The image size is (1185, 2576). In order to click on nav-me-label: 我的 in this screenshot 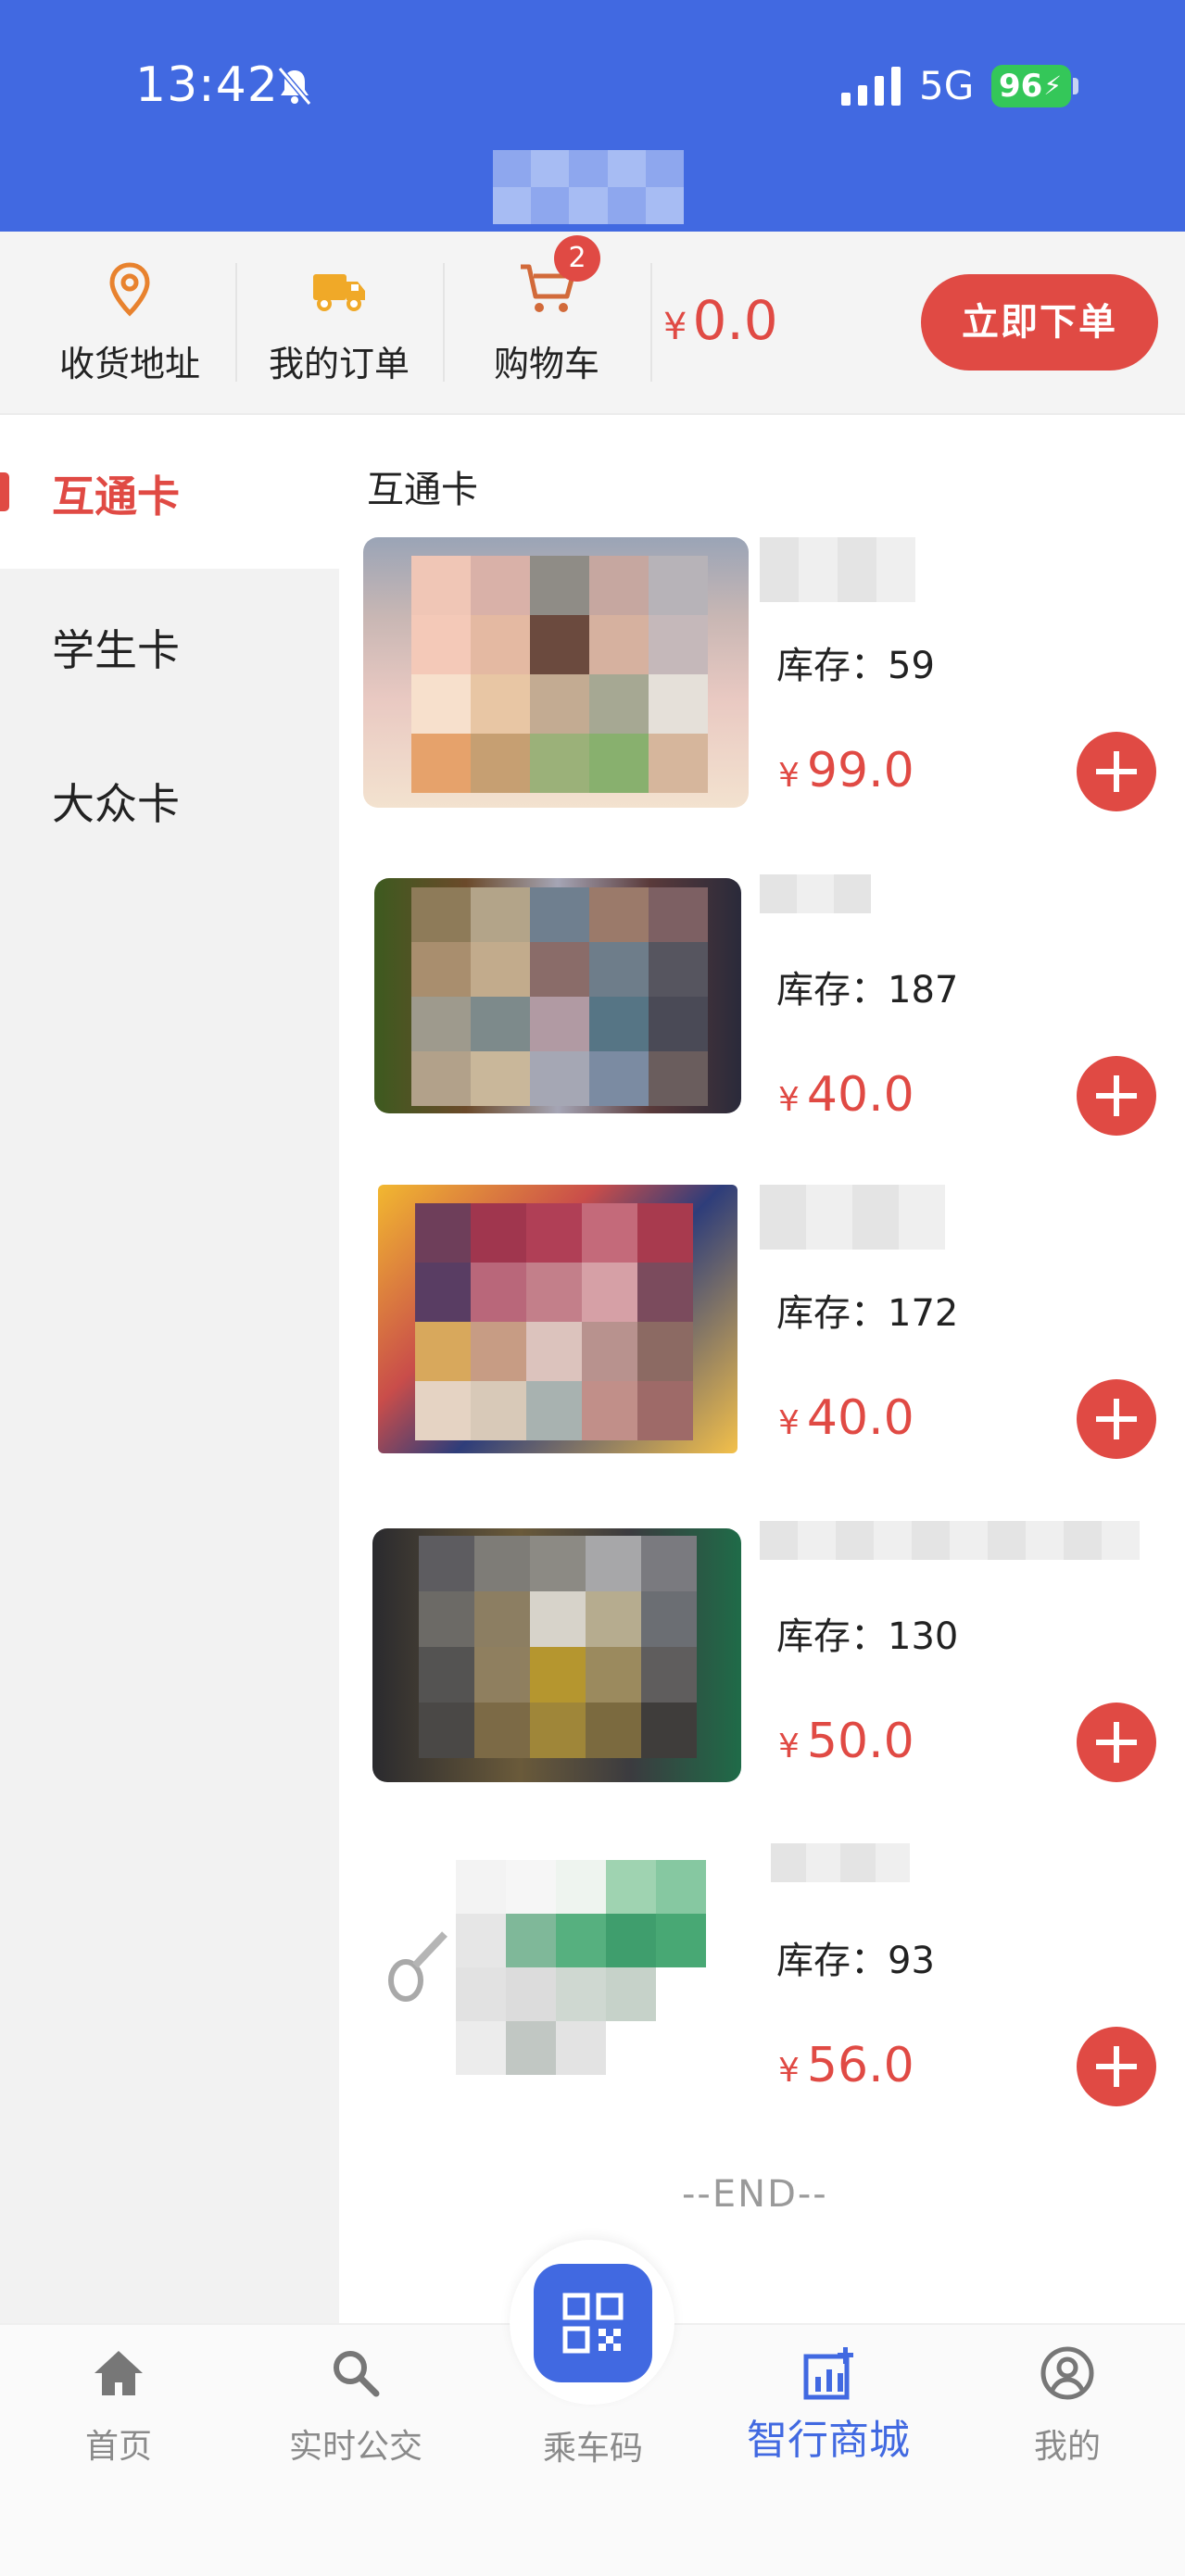, I will do `click(1067, 2447)`.